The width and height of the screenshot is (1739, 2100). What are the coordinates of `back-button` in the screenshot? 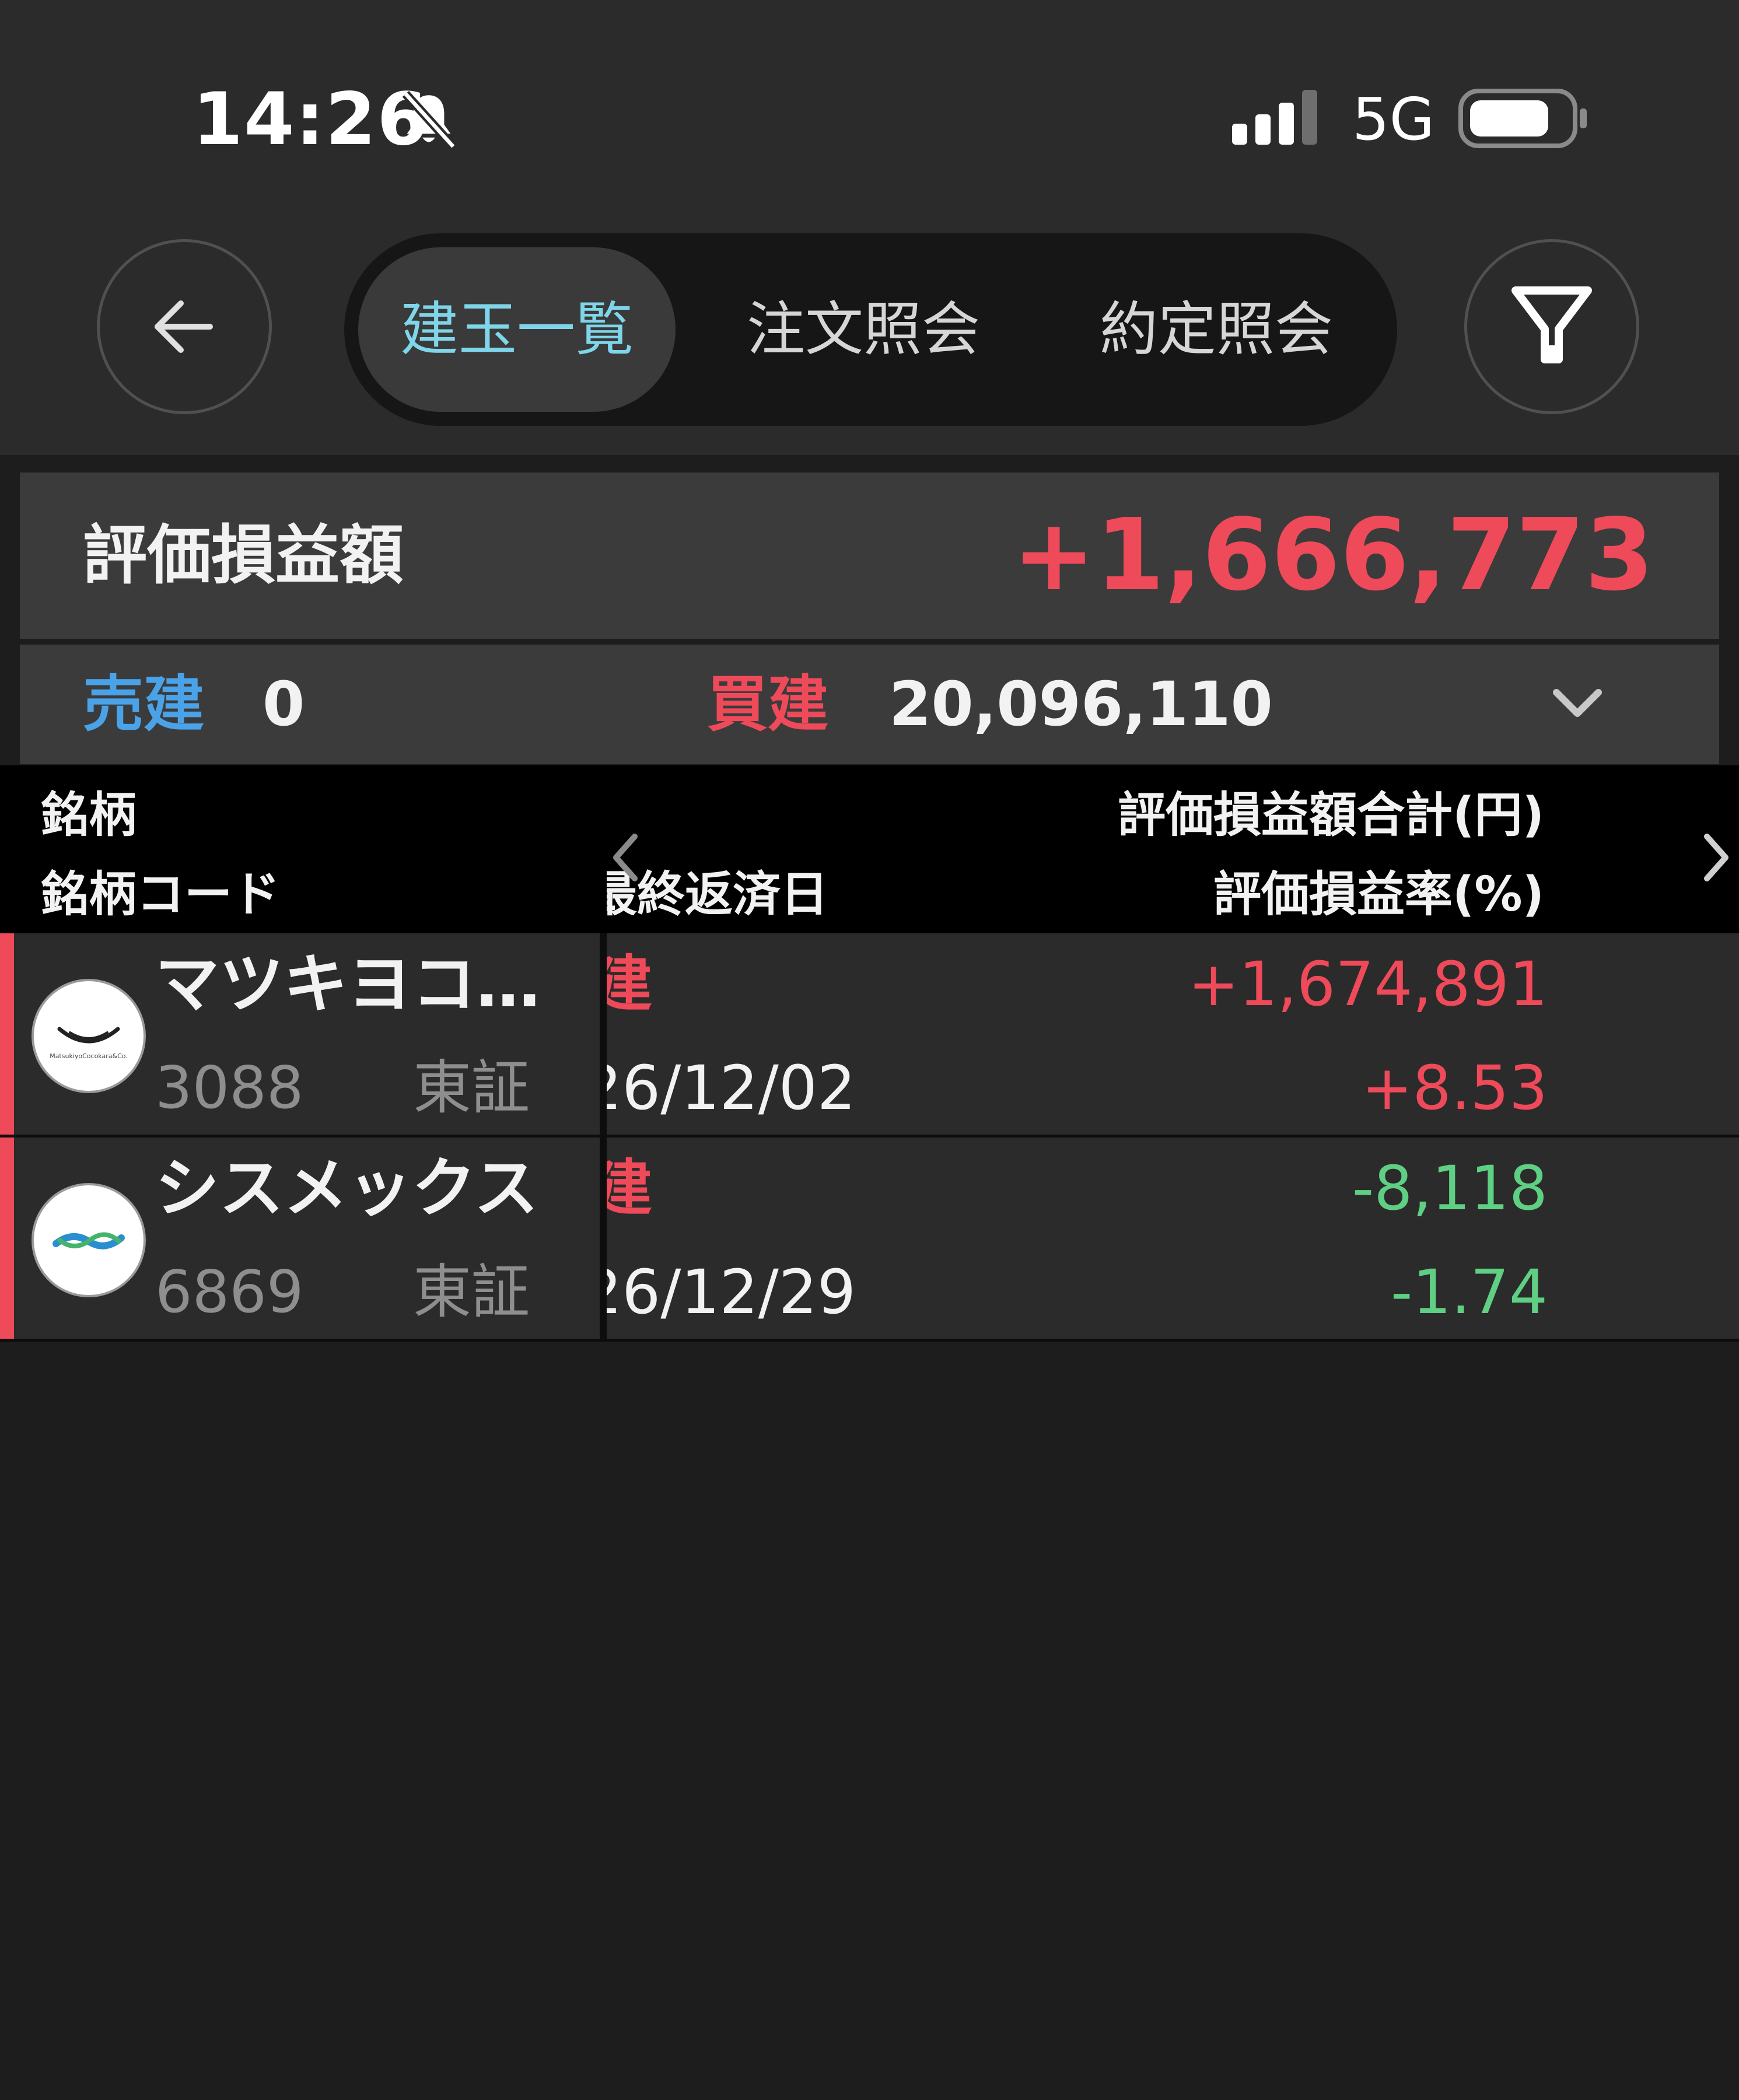 It's located at (184, 326).